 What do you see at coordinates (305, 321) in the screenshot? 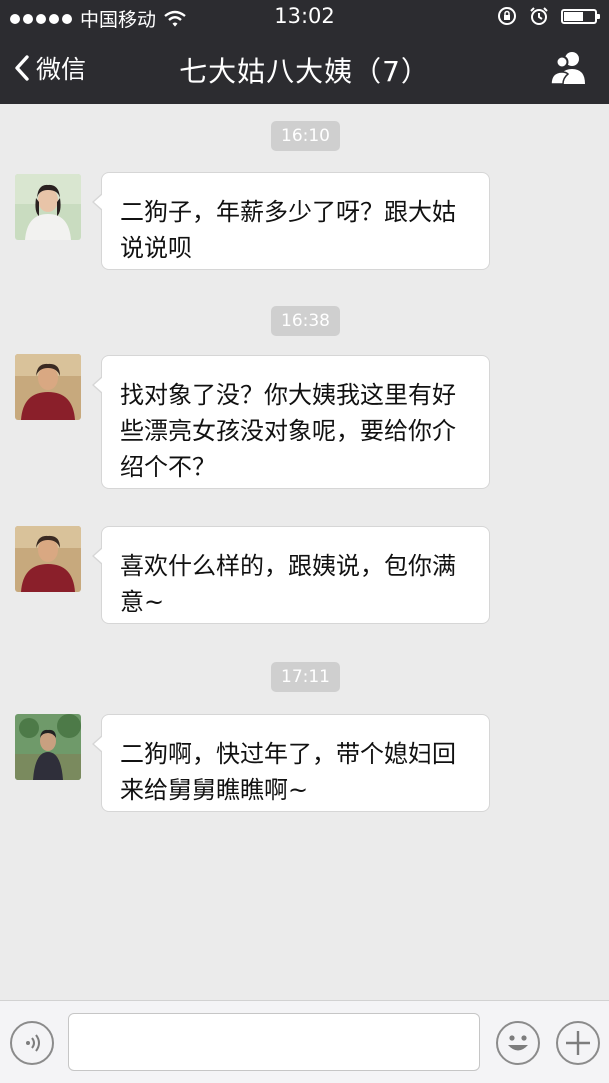
I see `timestamp-label: 16:38` at bounding box center [305, 321].